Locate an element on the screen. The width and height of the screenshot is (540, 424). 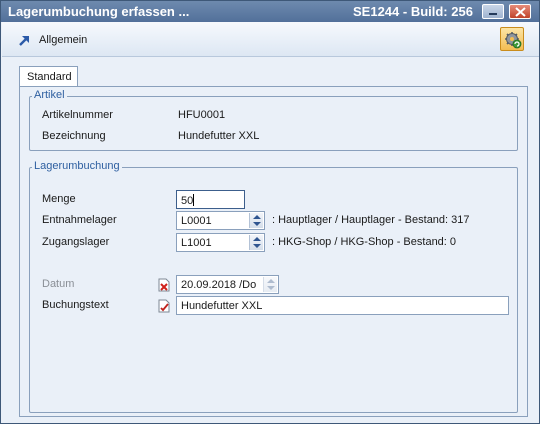
gear-refresh-icon is located at coordinates (513, 40).